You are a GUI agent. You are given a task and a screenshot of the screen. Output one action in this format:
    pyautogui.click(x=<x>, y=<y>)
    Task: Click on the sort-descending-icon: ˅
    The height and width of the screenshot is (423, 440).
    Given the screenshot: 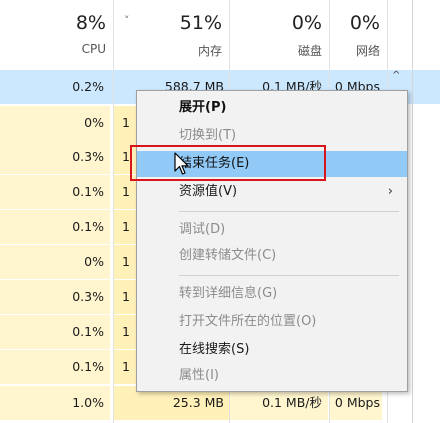 What is the action you would take?
    pyautogui.click(x=127, y=20)
    